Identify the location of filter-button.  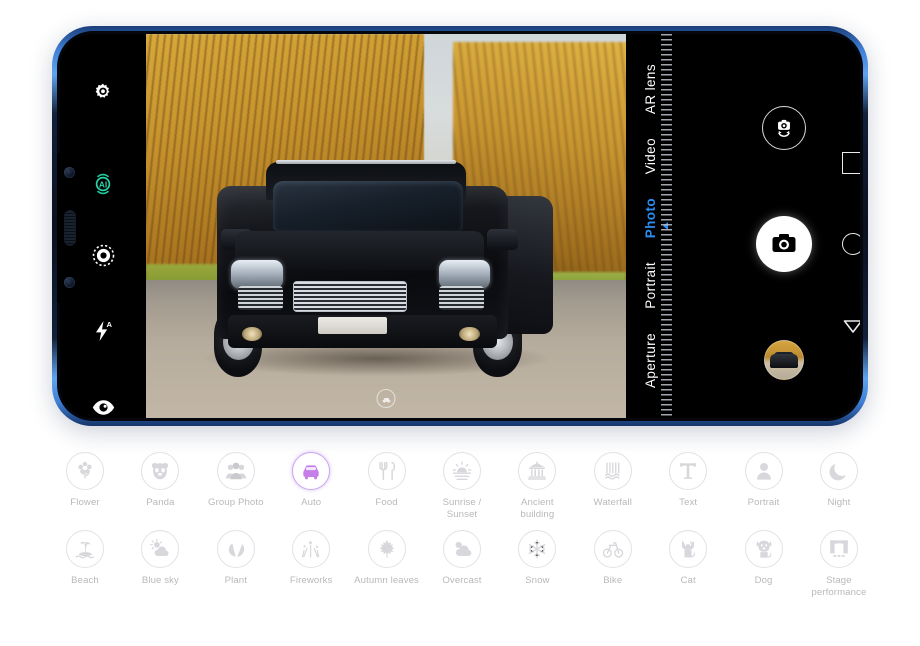
(103, 255).